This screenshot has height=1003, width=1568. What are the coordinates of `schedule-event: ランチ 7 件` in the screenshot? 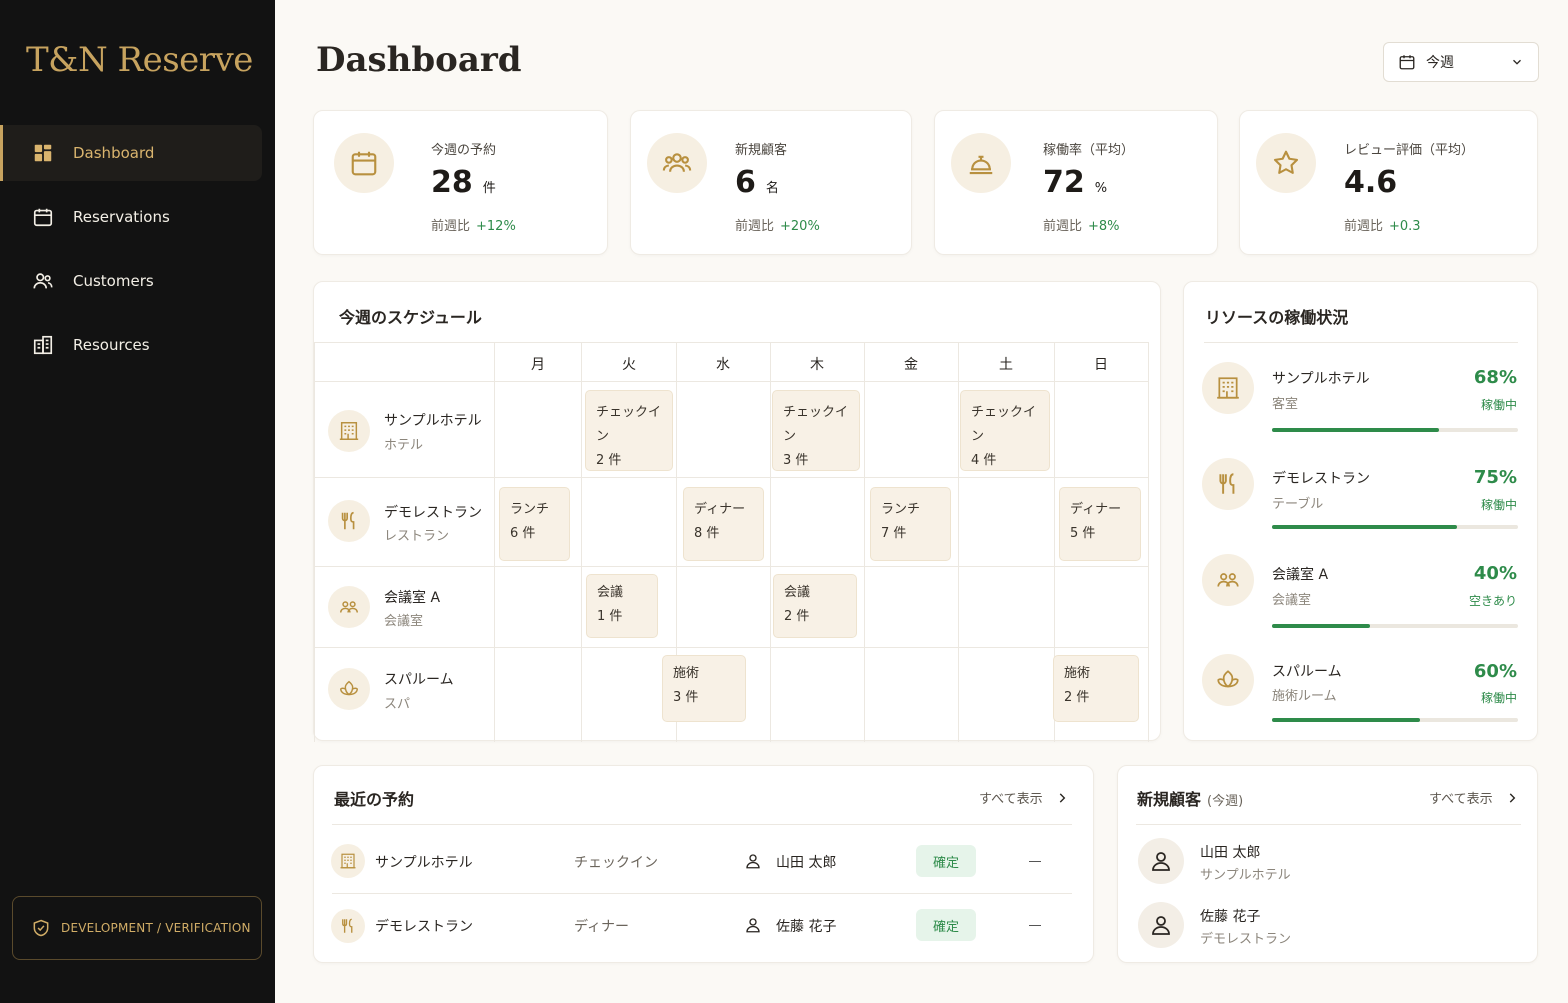 It's located at (910, 524).